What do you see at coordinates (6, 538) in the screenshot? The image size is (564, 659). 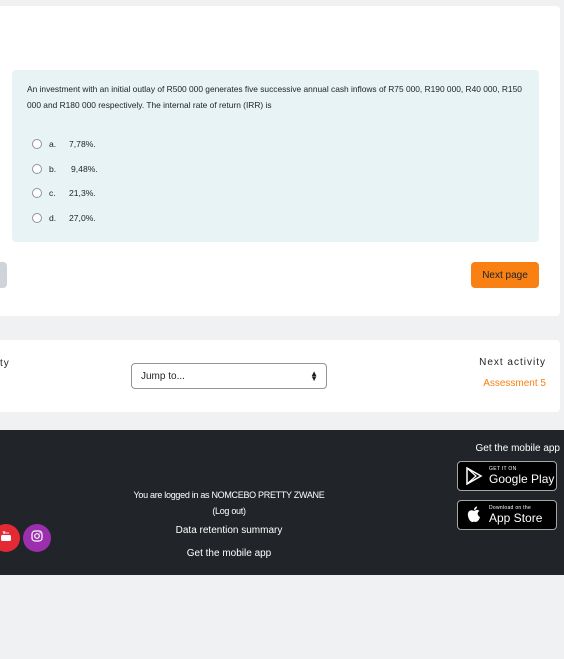 I see `youtube-icon` at bounding box center [6, 538].